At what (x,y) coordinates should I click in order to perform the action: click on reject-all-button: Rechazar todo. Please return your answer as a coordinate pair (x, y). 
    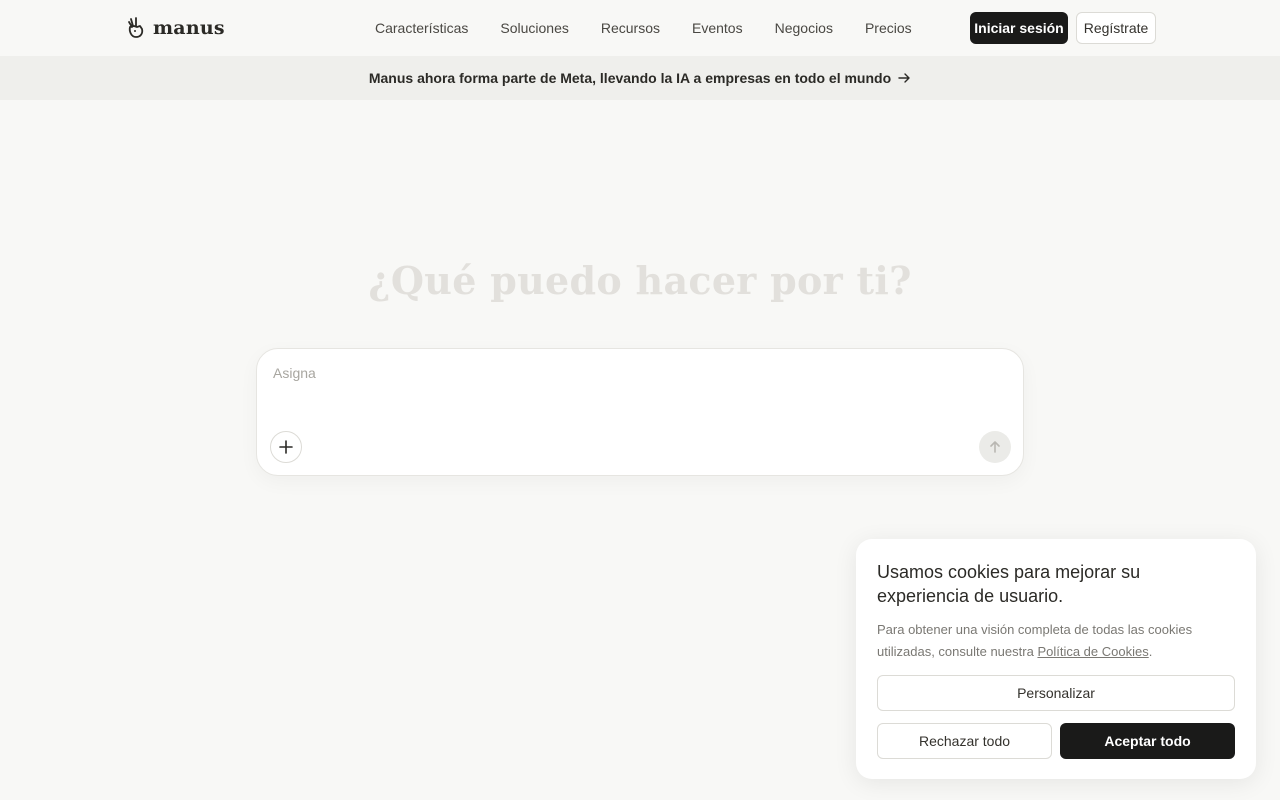
    Looking at the image, I should click on (964, 741).